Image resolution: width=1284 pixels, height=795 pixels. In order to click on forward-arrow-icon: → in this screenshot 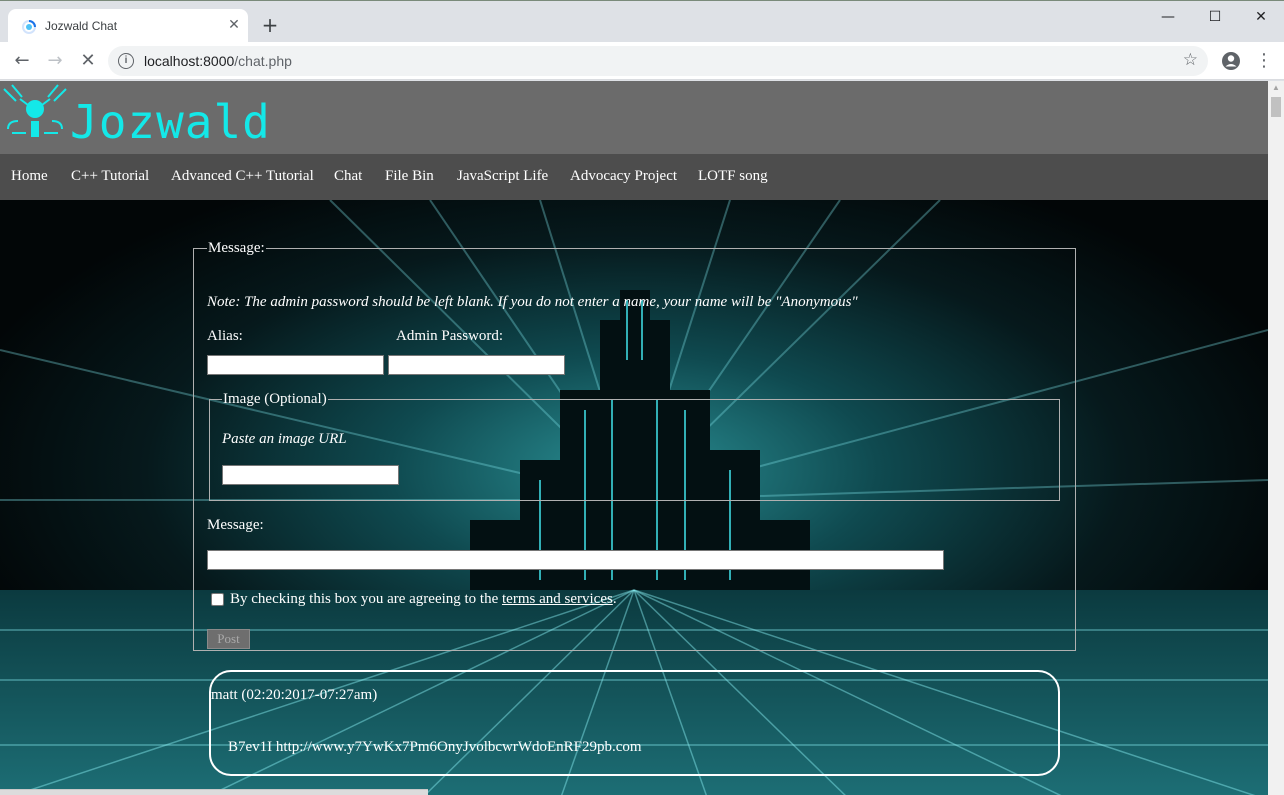, I will do `click(55, 61)`.